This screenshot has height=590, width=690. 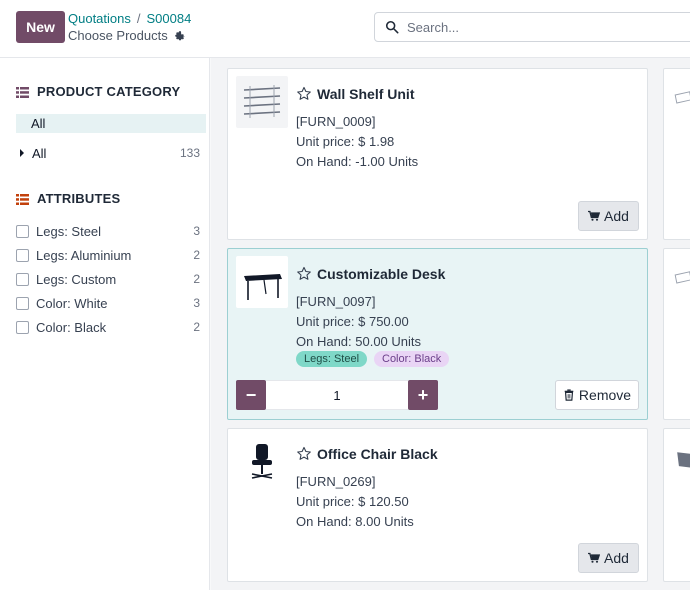 I want to click on search-input, so click(x=537, y=27).